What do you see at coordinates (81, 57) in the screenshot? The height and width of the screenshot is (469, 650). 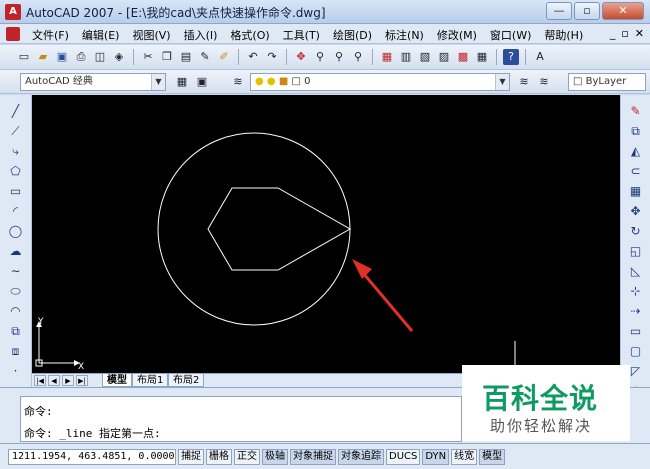 I see `plot-icon: ⎙` at bounding box center [81, 57].